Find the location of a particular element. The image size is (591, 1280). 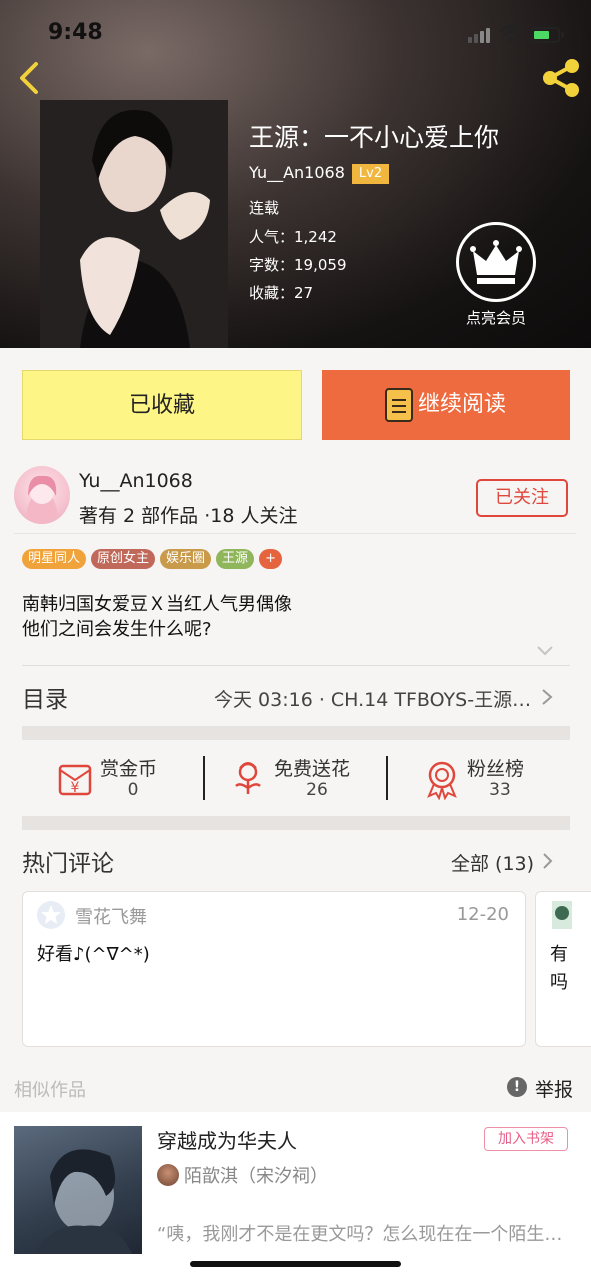

similar-works-heading: 相似作品 is located at coordinates (50, 1090).